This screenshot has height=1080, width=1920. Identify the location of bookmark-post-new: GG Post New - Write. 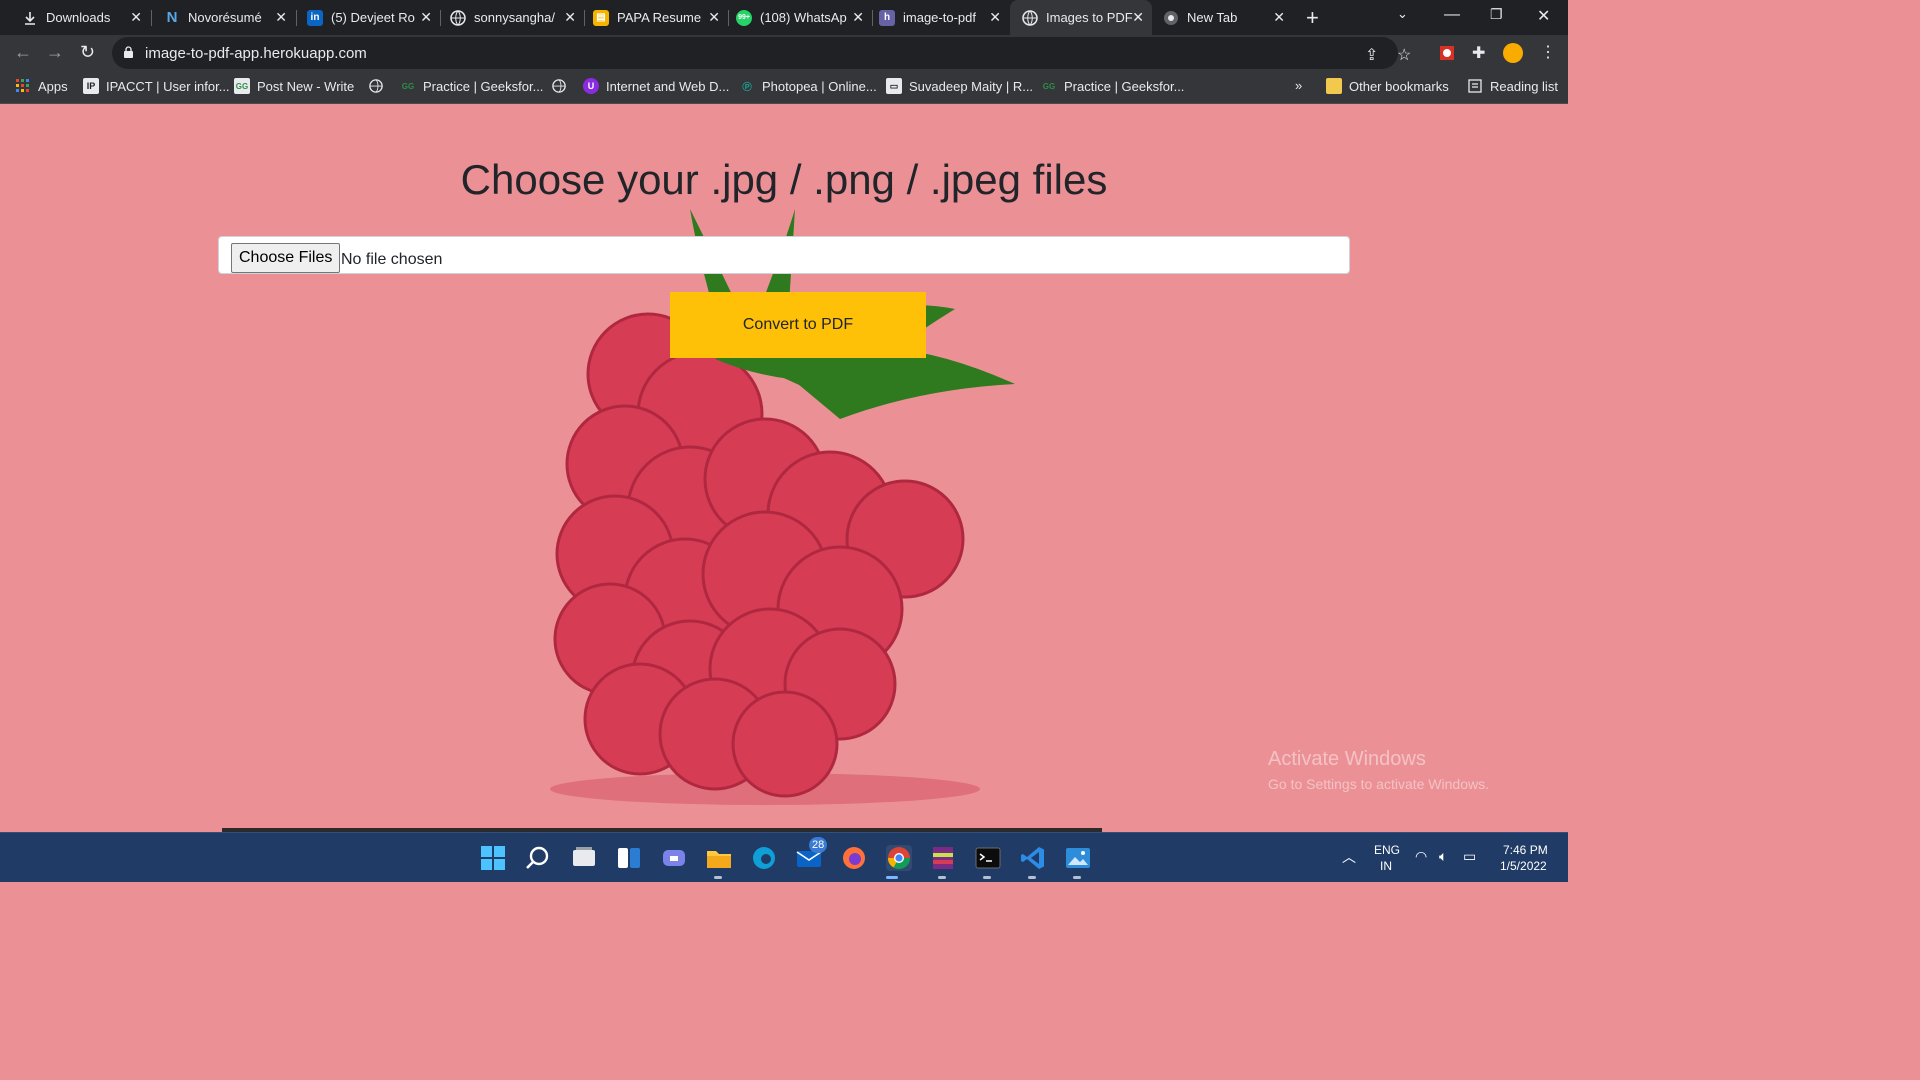
(294, 86).